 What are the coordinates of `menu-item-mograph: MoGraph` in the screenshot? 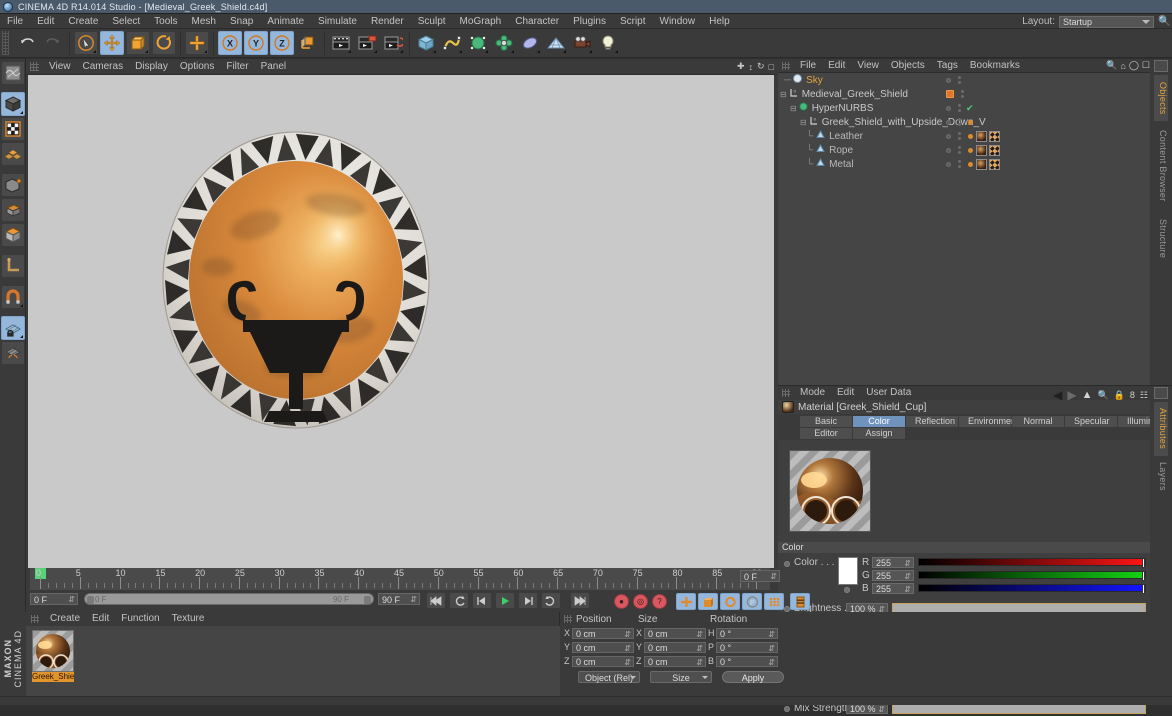 It's located at (481, 21).